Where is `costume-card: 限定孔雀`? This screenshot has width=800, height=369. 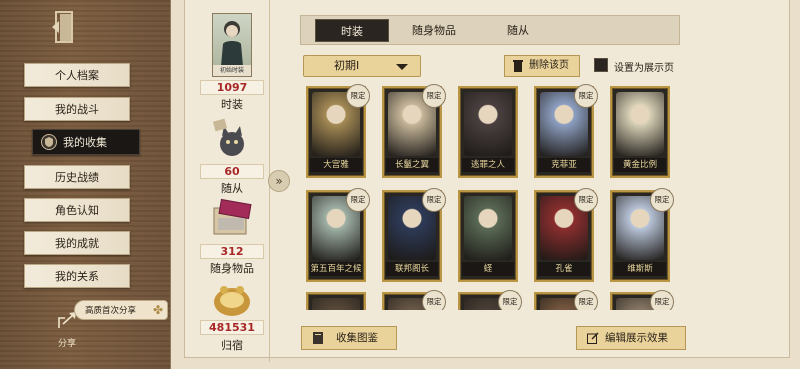 costume-card: 限定孔雀 is located at coordinates (566, 235).